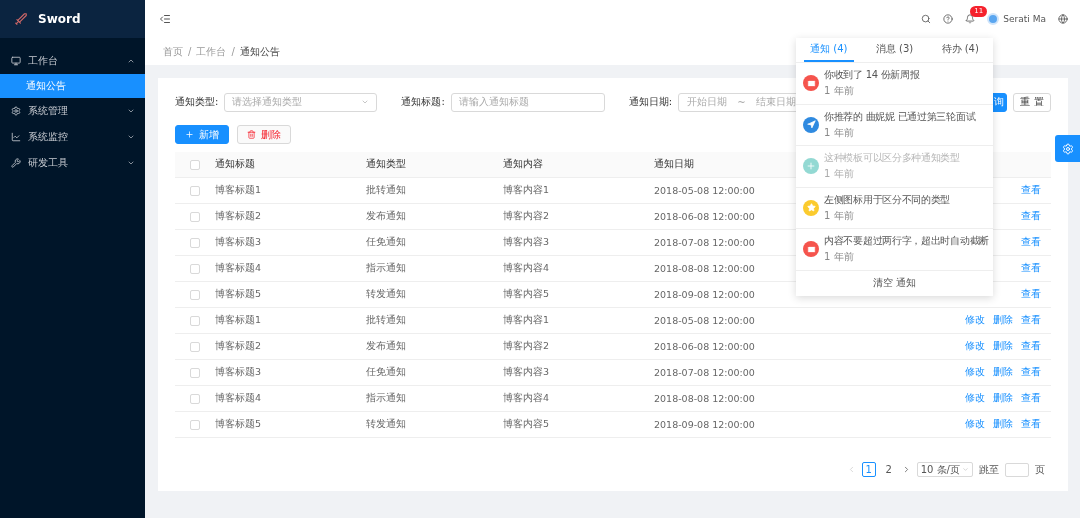 This screenshot has width=1080, height=518. Describe the element at coordinates (72, 137) in the screenshot. I see `menu-item: 系统监控` at that location.